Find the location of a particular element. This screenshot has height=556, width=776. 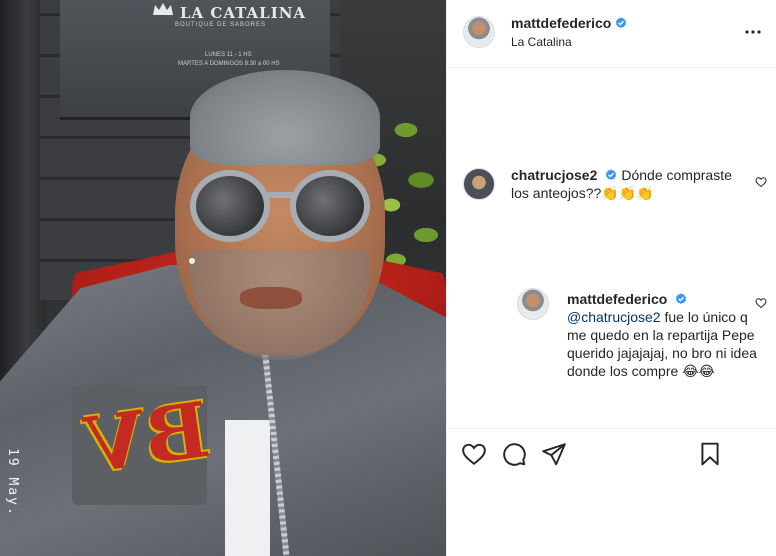

date-stamp: 19 May. is located at coordinates (12, 482).